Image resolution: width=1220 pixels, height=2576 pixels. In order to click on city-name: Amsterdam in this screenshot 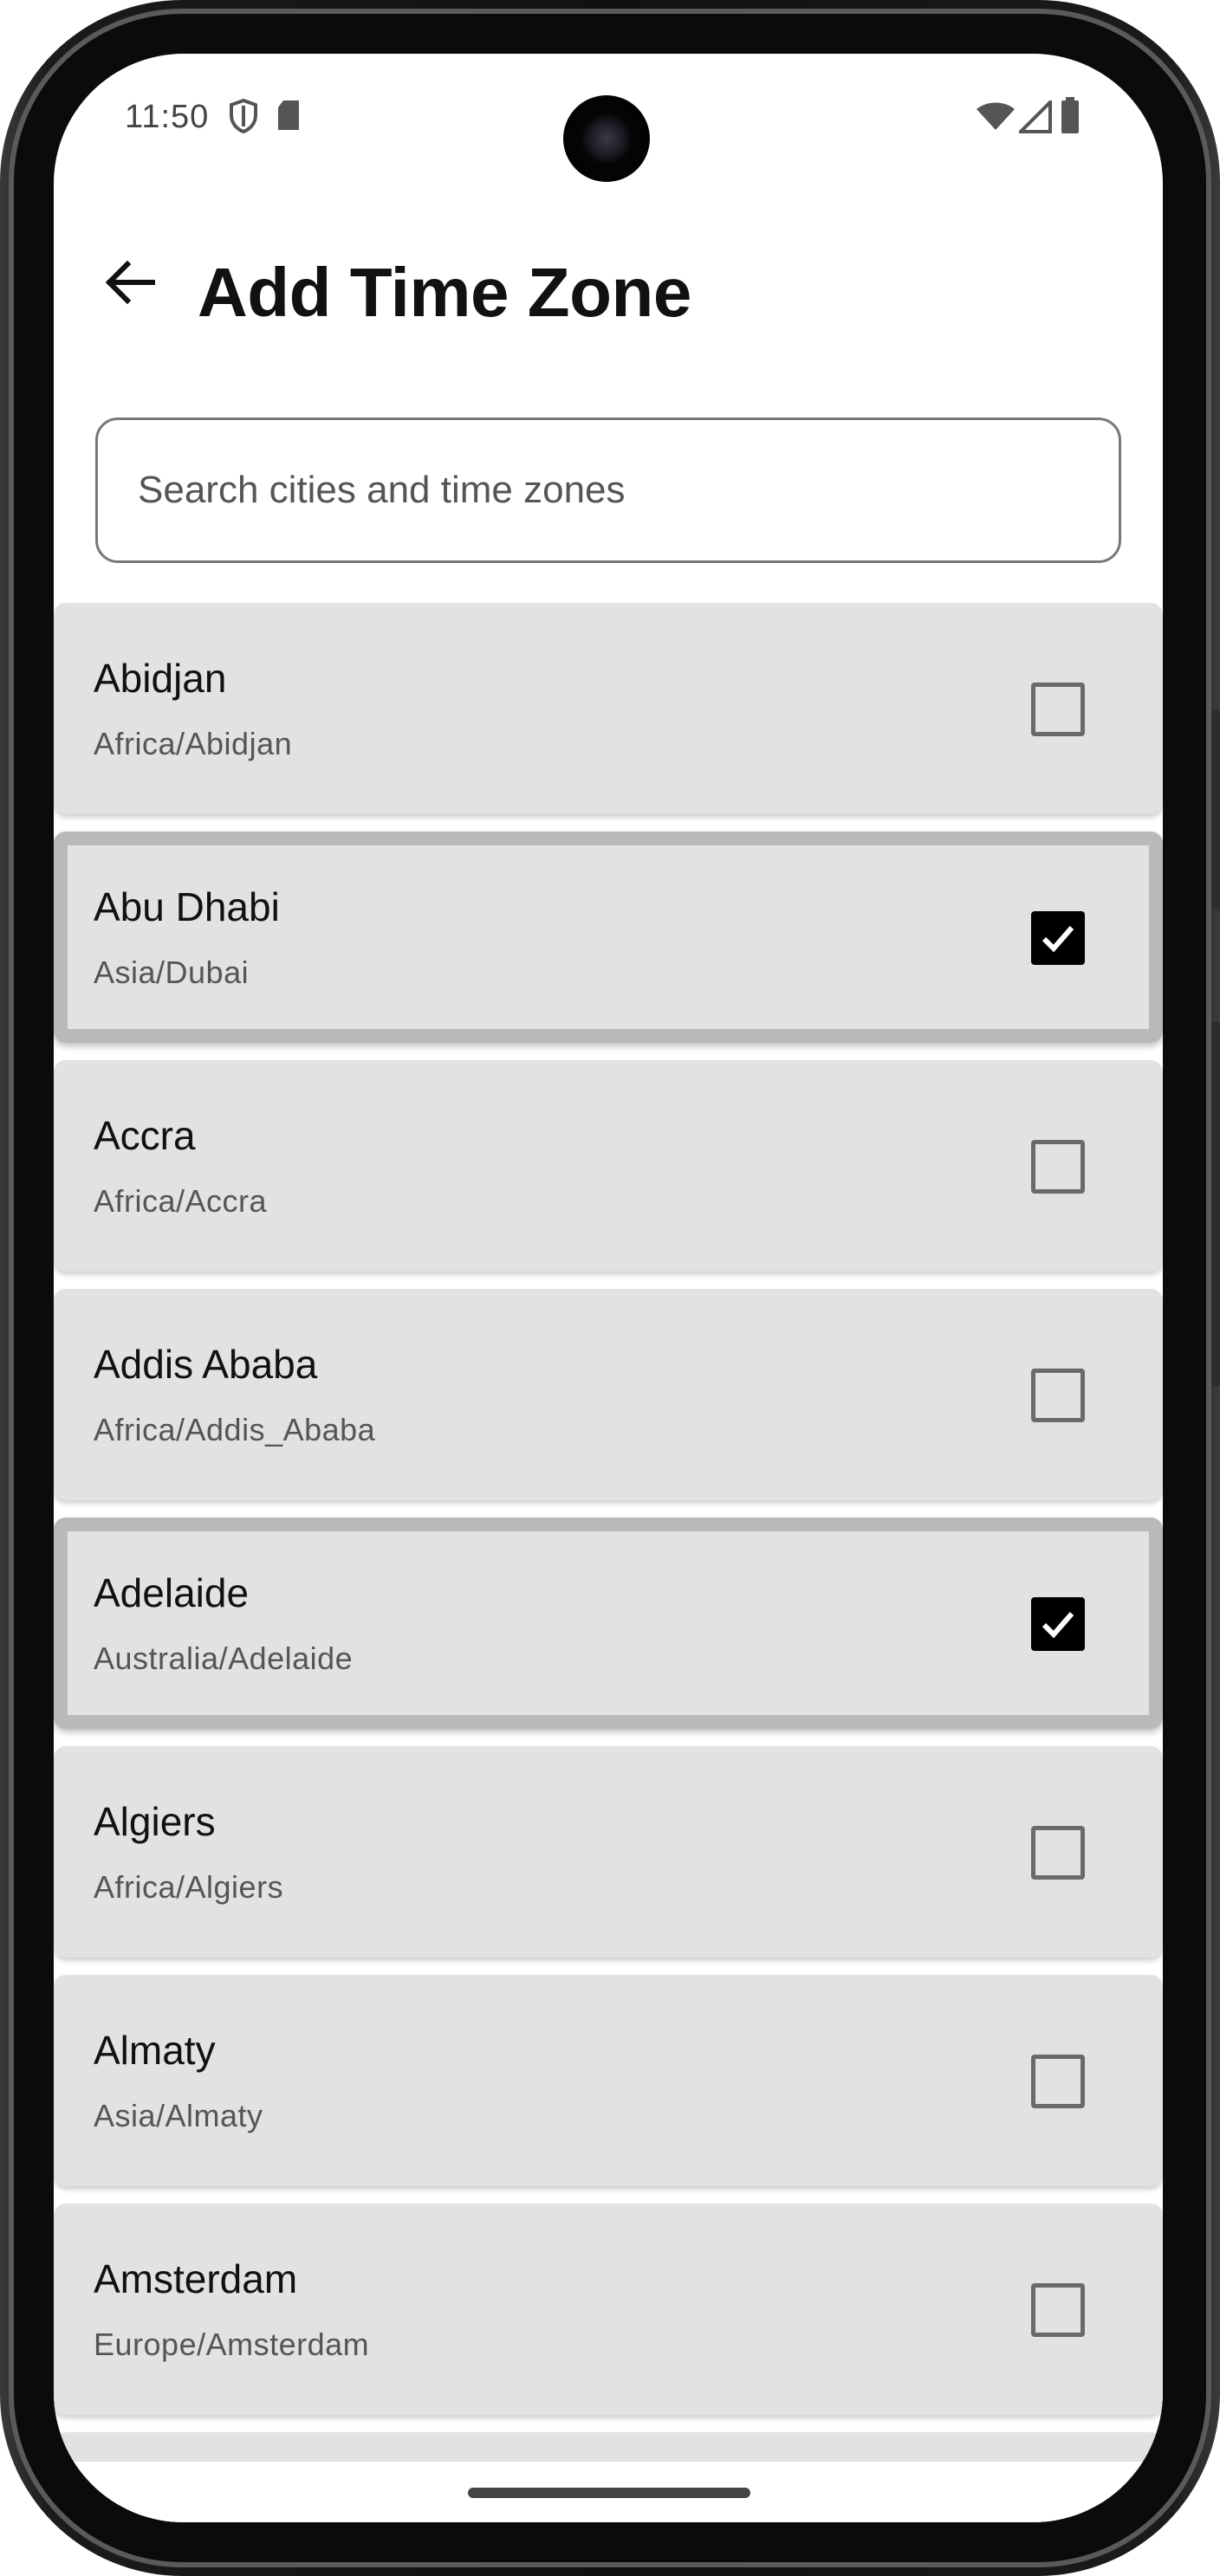, I will do `click(196, 2278)`.